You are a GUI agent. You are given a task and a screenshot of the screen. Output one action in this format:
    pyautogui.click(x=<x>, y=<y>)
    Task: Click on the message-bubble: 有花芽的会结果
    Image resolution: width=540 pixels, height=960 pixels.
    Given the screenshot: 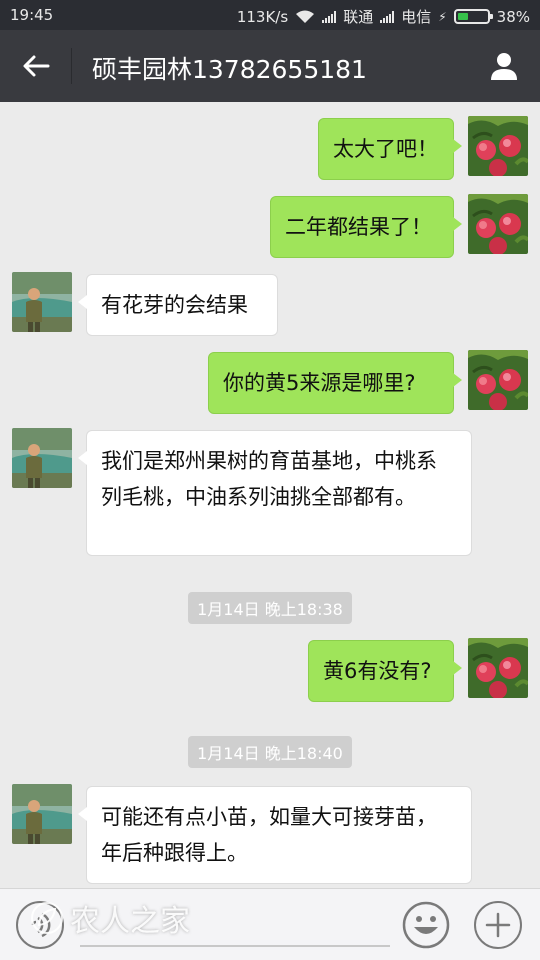 What is the action you would take?
    pyautogui.click(x=178, y=305)
    